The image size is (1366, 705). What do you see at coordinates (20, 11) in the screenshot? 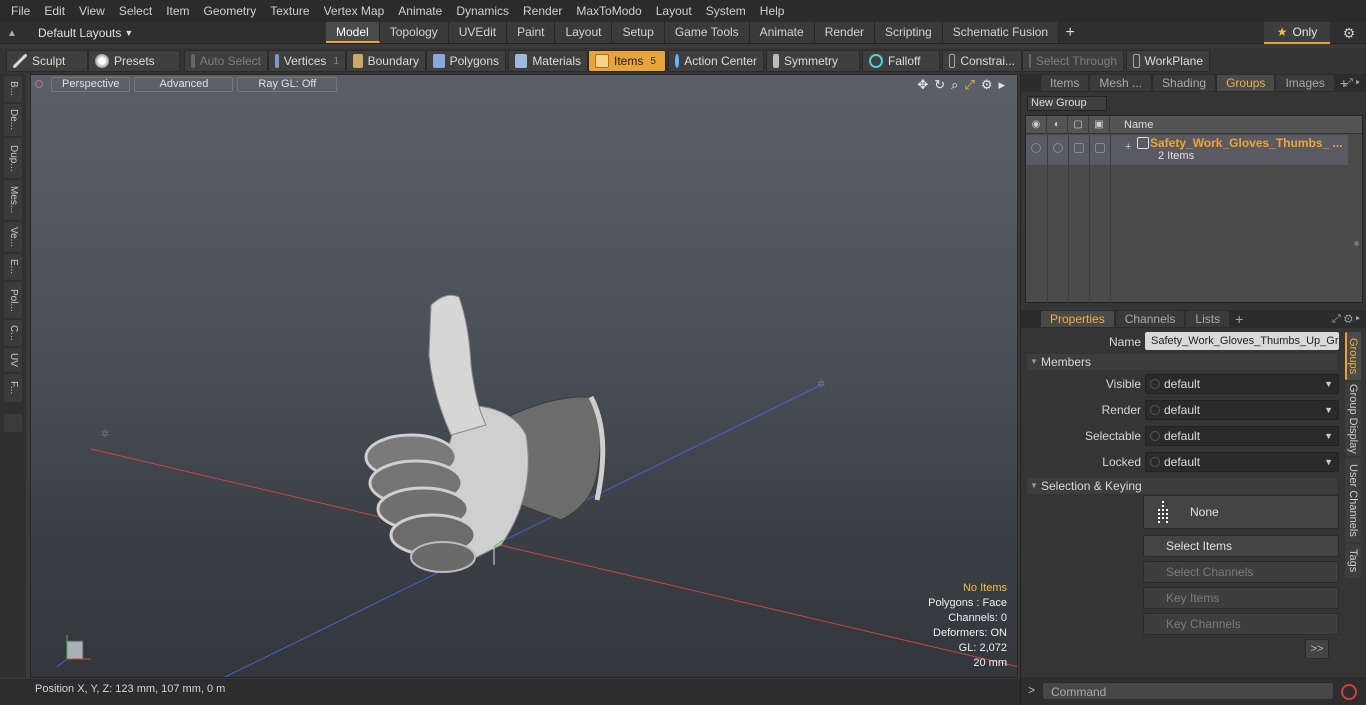
I see `menu-file: File` at bounding box center [20, 11].